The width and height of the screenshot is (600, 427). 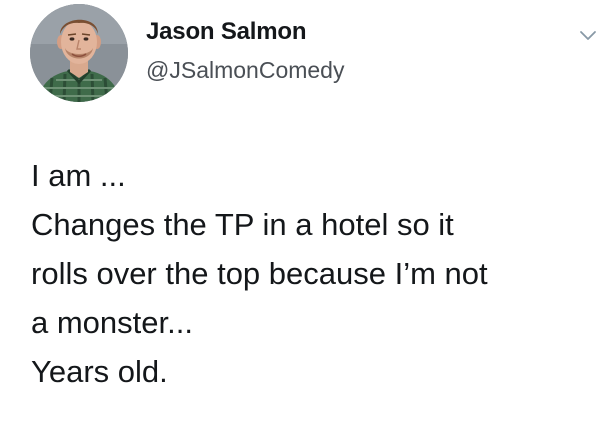 I want to click on tweet-menu-button, so click(x=588, y=35).